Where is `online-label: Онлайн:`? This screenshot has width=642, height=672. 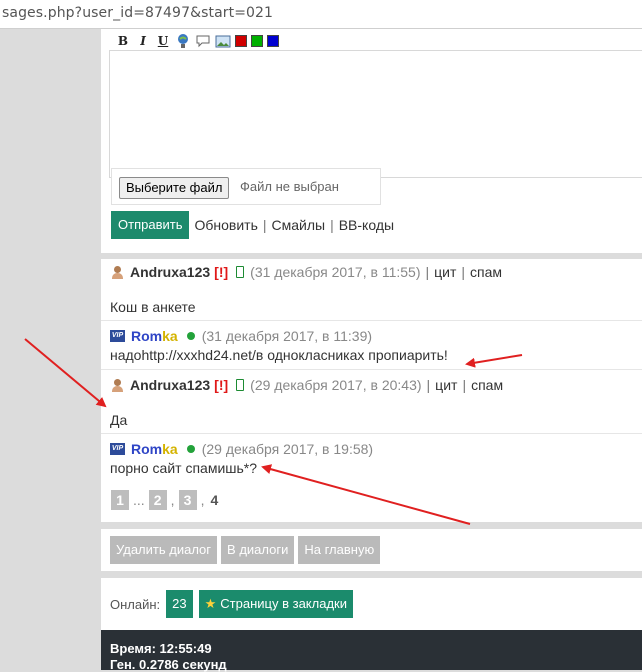 online-label: Онлайн: is located at coordinates (135, 604).